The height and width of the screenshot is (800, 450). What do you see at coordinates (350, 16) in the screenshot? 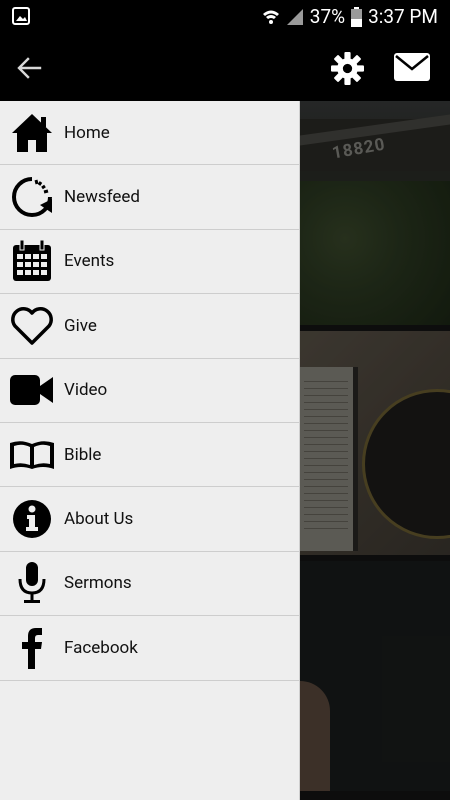
I see `status-right: 37% 3:37 PM` at bounding box center [350, 16].